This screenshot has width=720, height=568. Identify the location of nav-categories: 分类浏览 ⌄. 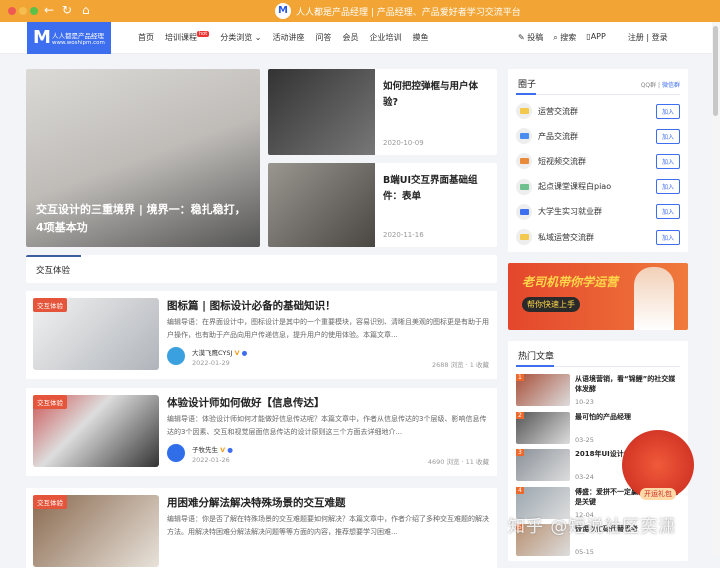
(240, 37).